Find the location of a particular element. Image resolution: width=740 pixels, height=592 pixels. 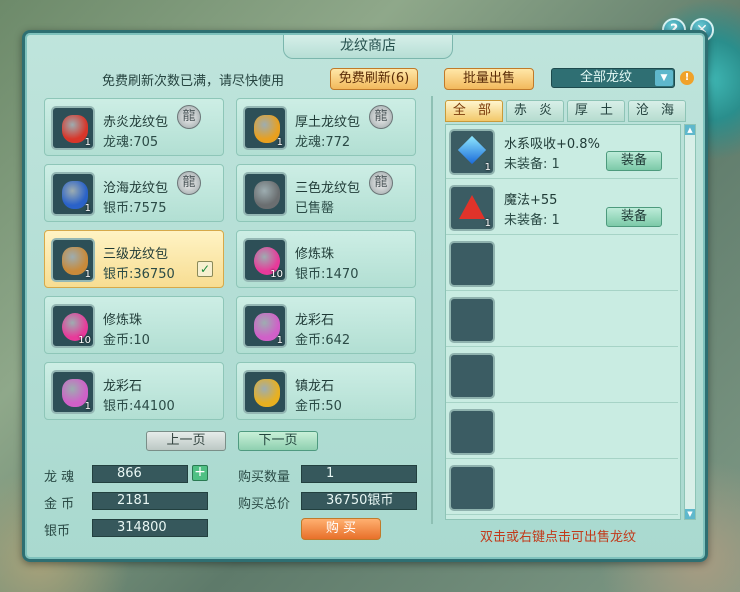

red-triangle-icon is located at coordinates (472, 207).